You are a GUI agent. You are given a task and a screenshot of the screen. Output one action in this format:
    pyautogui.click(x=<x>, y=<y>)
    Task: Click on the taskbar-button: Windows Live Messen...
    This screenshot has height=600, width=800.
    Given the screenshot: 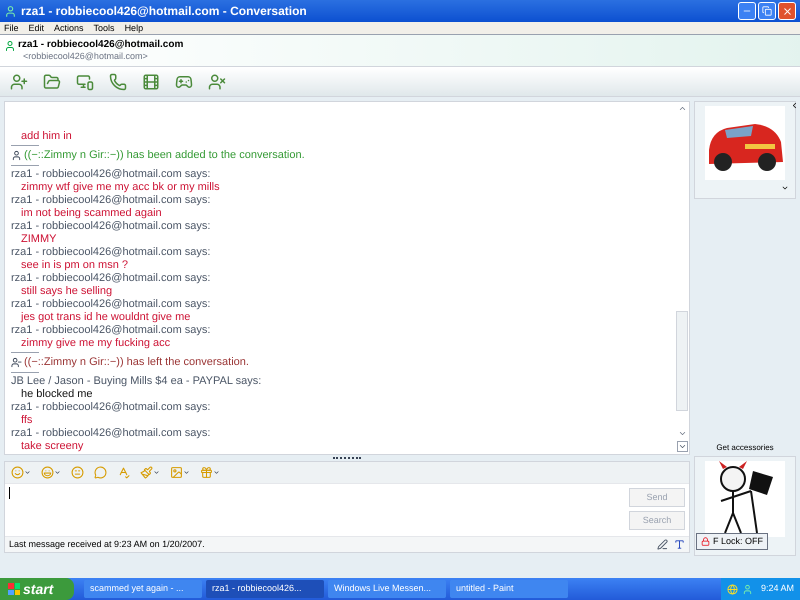 What is the action you would take?
    pyautogui.click(x=387, y=589)
    